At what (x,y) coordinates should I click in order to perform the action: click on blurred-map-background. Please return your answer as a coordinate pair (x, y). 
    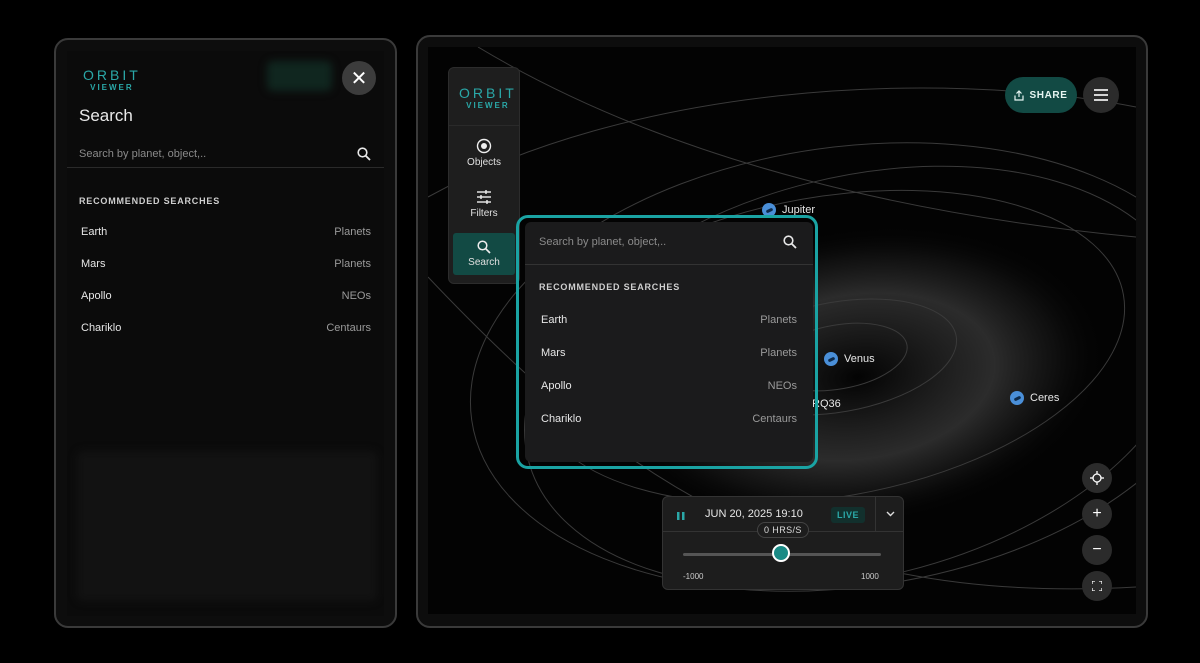
    Looking at the image, I should click on (227, 526).